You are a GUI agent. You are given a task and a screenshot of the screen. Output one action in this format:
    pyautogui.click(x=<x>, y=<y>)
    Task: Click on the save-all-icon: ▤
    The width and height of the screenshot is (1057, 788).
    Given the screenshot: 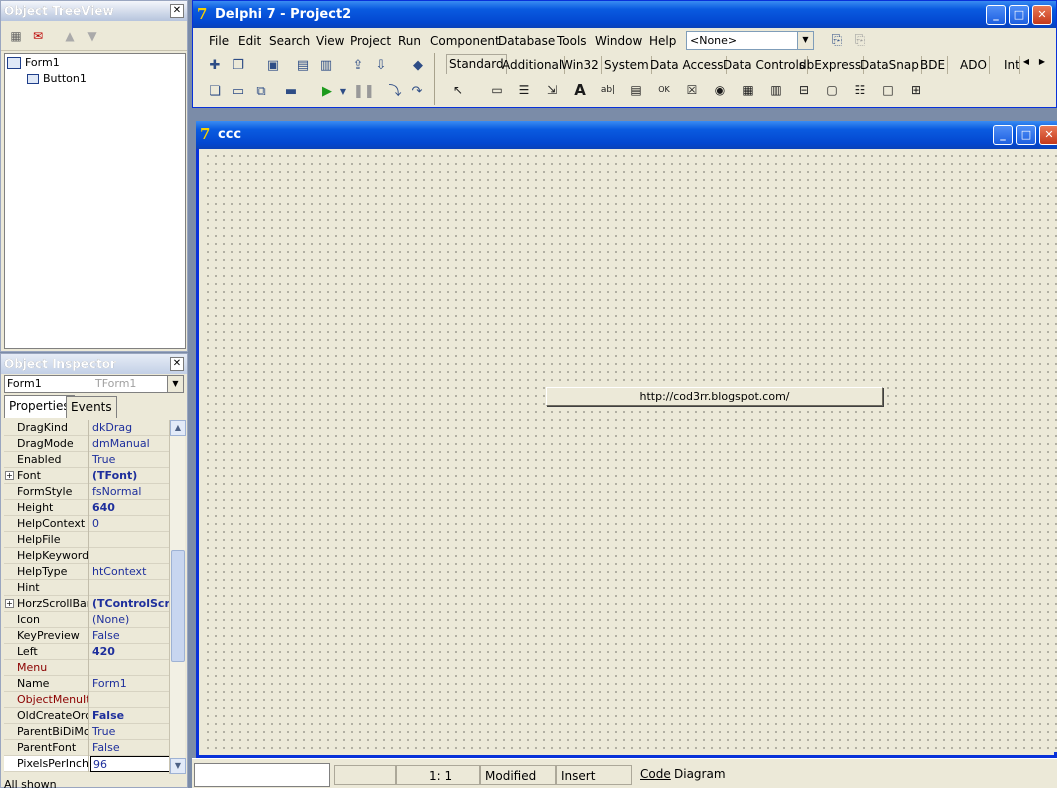 What is the action you would take?
    pyautogui.click(x=303, y=66)
    